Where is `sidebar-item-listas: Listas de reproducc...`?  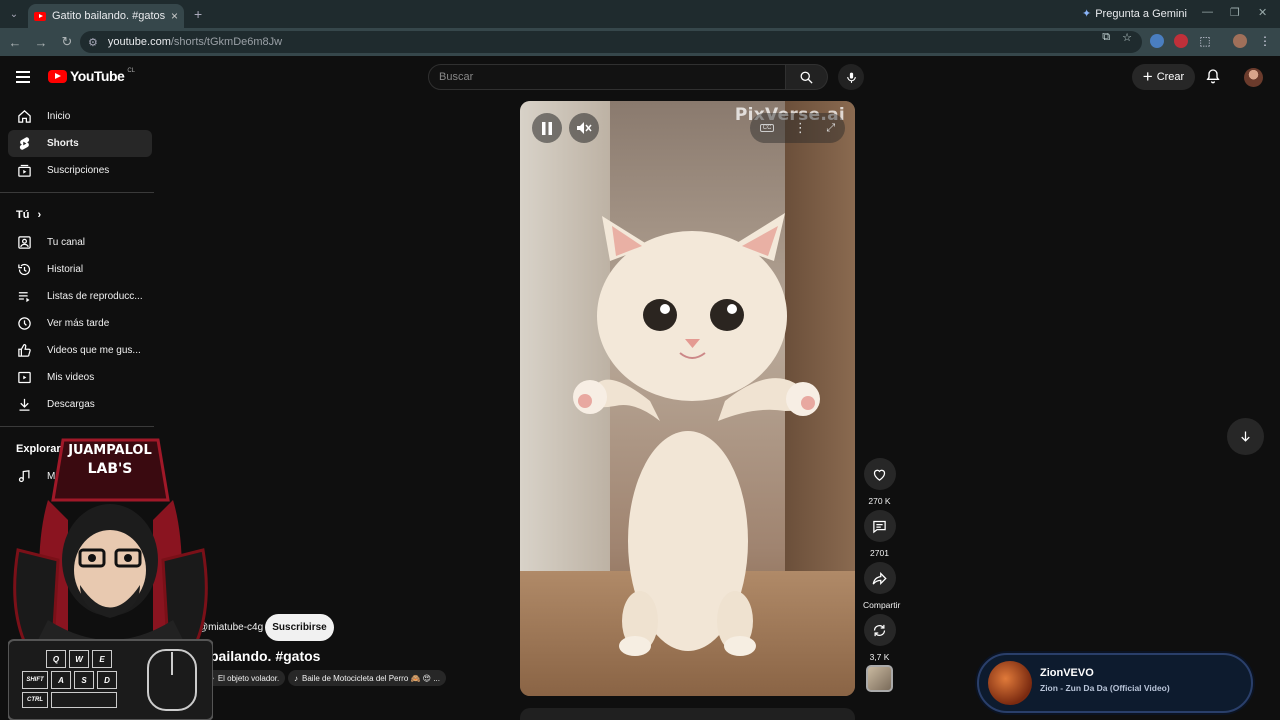 sidebar-item-listas: Listas de reproducc... is located at coordinates (80, 296).